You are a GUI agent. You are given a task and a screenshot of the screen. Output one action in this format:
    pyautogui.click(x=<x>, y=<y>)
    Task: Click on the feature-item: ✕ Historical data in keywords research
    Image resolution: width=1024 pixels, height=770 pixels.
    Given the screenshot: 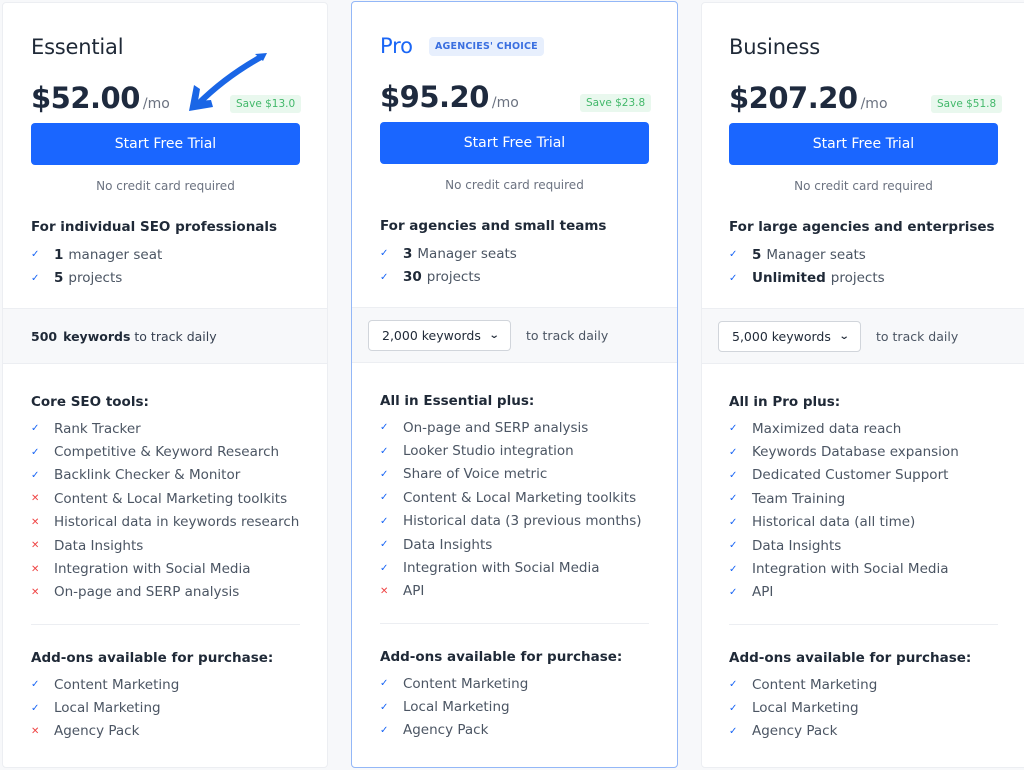 What is the action you would take?
    pyautogui.click(x=165, y=522)
    